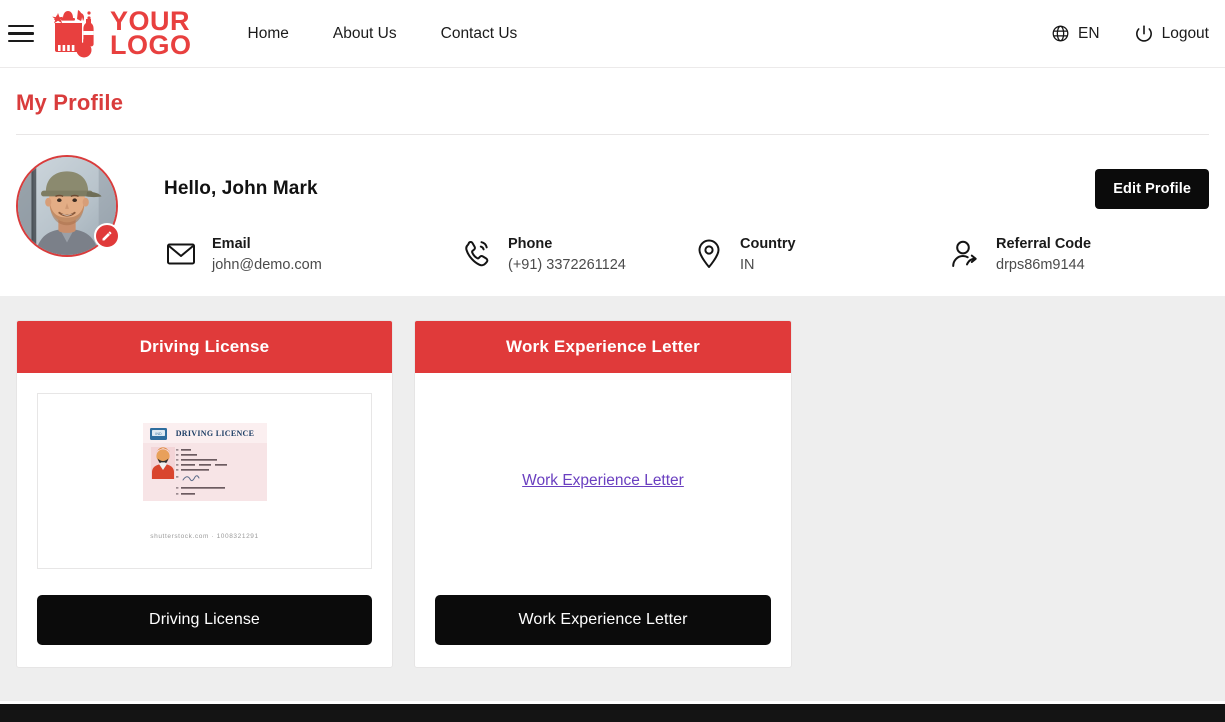 Image resolution: width=1225 pixels, height=722 pixels. What do you see at coordinates (231, 244) in the screenshot?
I see `info-email-label: Email` at bounding box center [231, 244].